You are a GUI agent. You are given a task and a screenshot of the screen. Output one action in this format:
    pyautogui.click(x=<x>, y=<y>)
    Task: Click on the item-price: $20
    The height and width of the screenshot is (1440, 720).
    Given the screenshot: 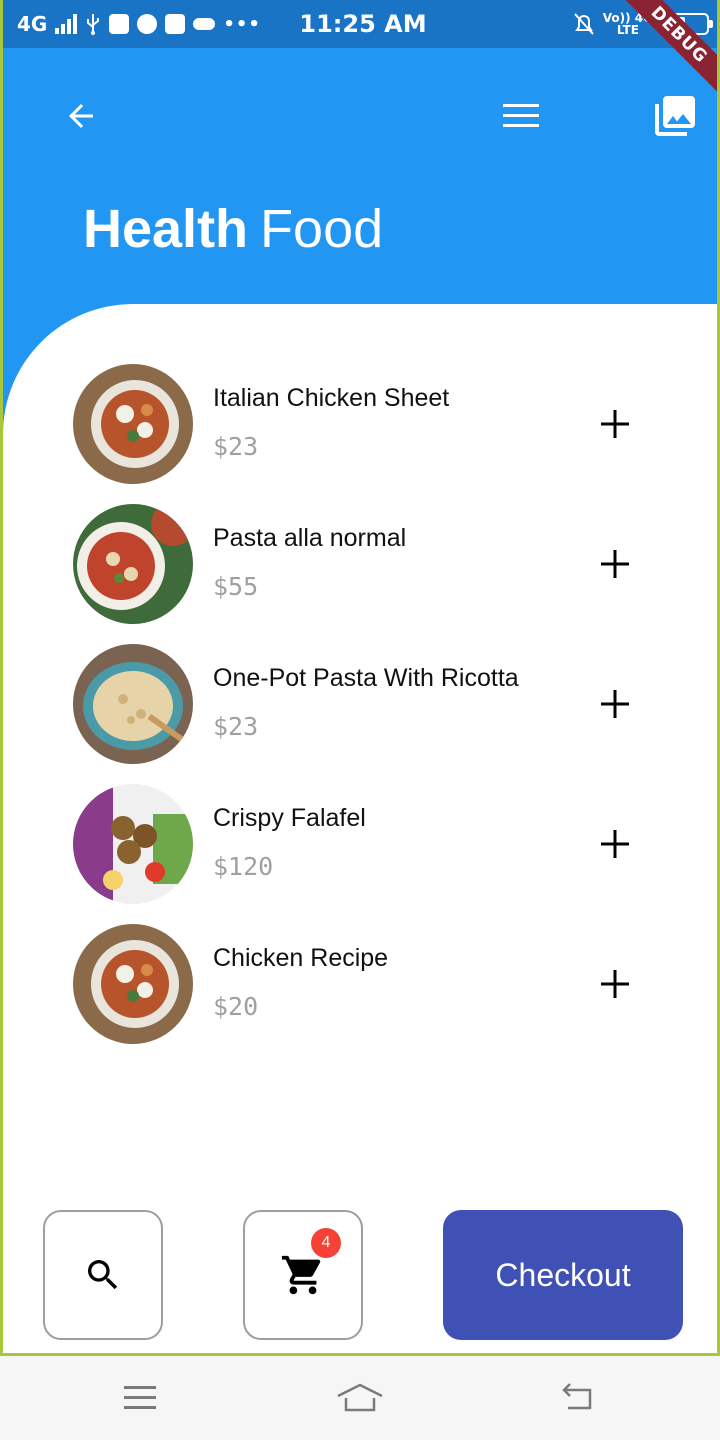 What is the action you would take?
    pyautogui.click(x=236, y=1006)
    